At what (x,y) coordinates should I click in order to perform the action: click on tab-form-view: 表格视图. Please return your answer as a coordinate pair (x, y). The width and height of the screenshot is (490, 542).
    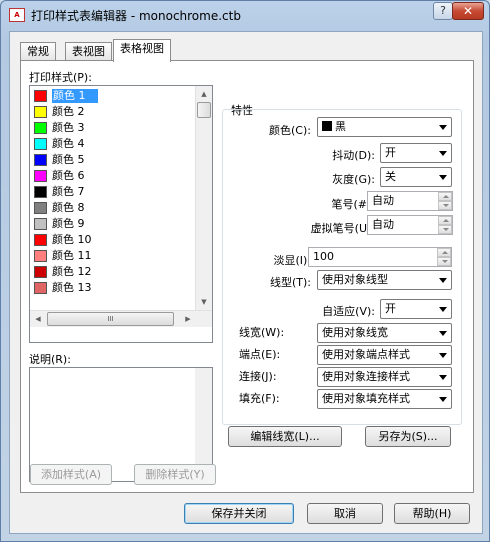
    Looking at the image, I should click on (142, 50).